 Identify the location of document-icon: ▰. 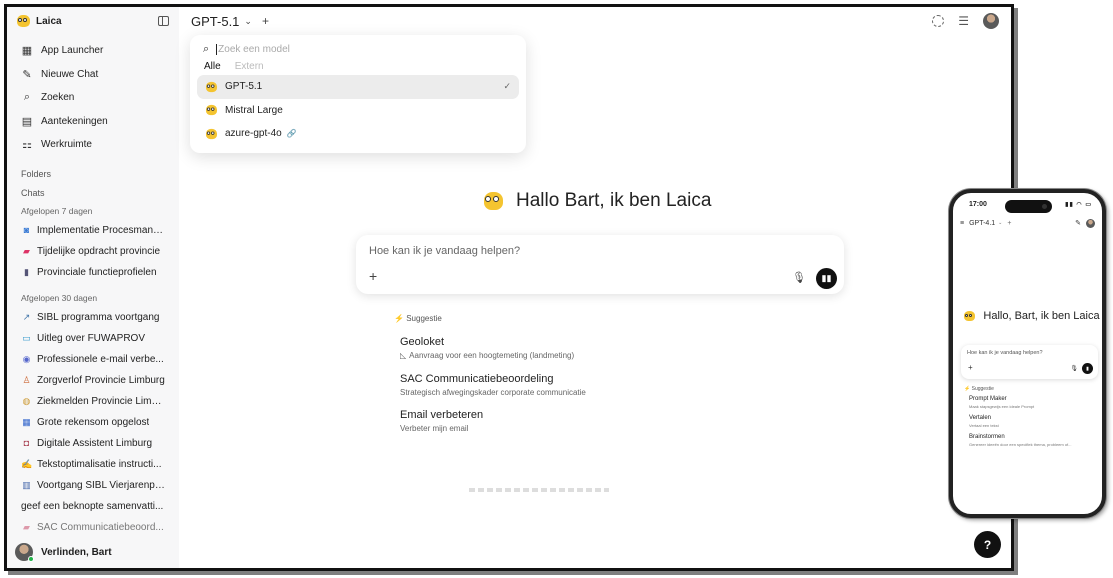
(26, 250).